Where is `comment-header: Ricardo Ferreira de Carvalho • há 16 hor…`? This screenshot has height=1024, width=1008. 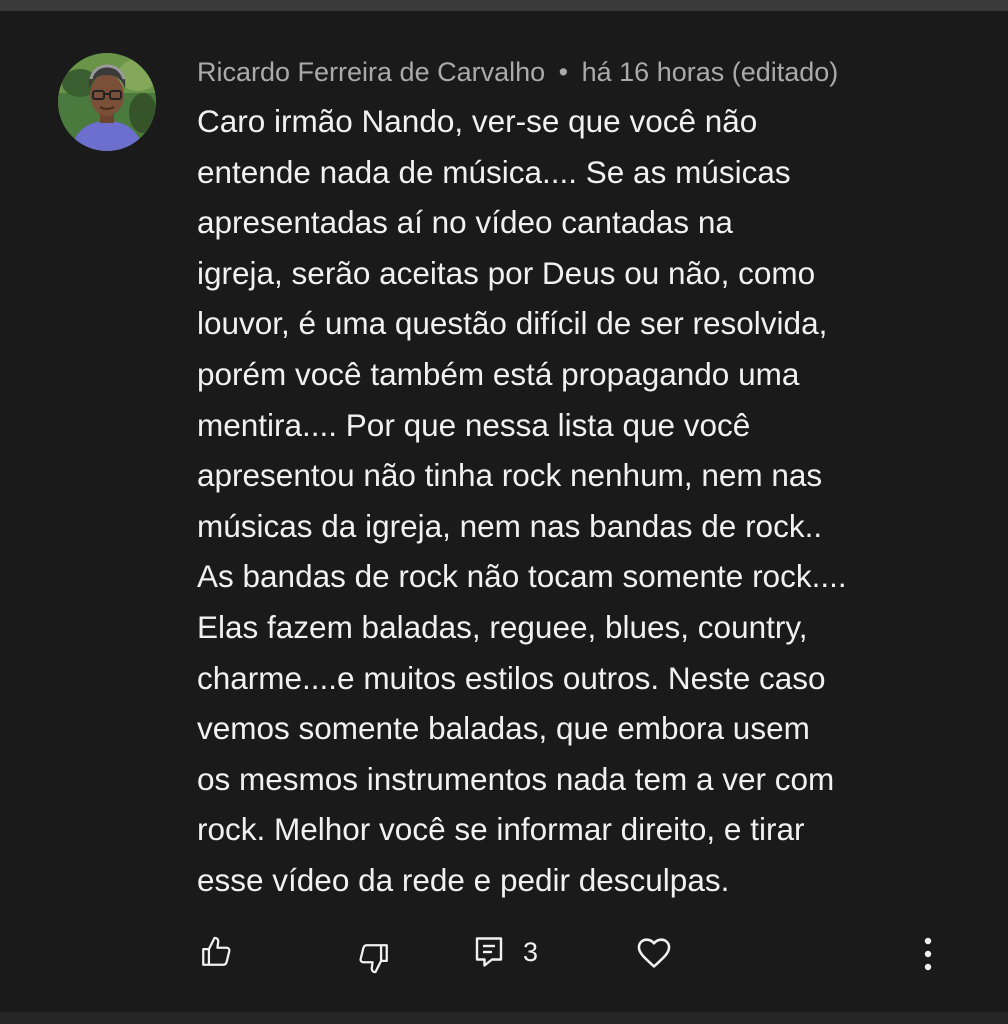
comment-header: Ricardo Ferreira de Carvalho • há 16 hor… is located at coordinates (517, 72).